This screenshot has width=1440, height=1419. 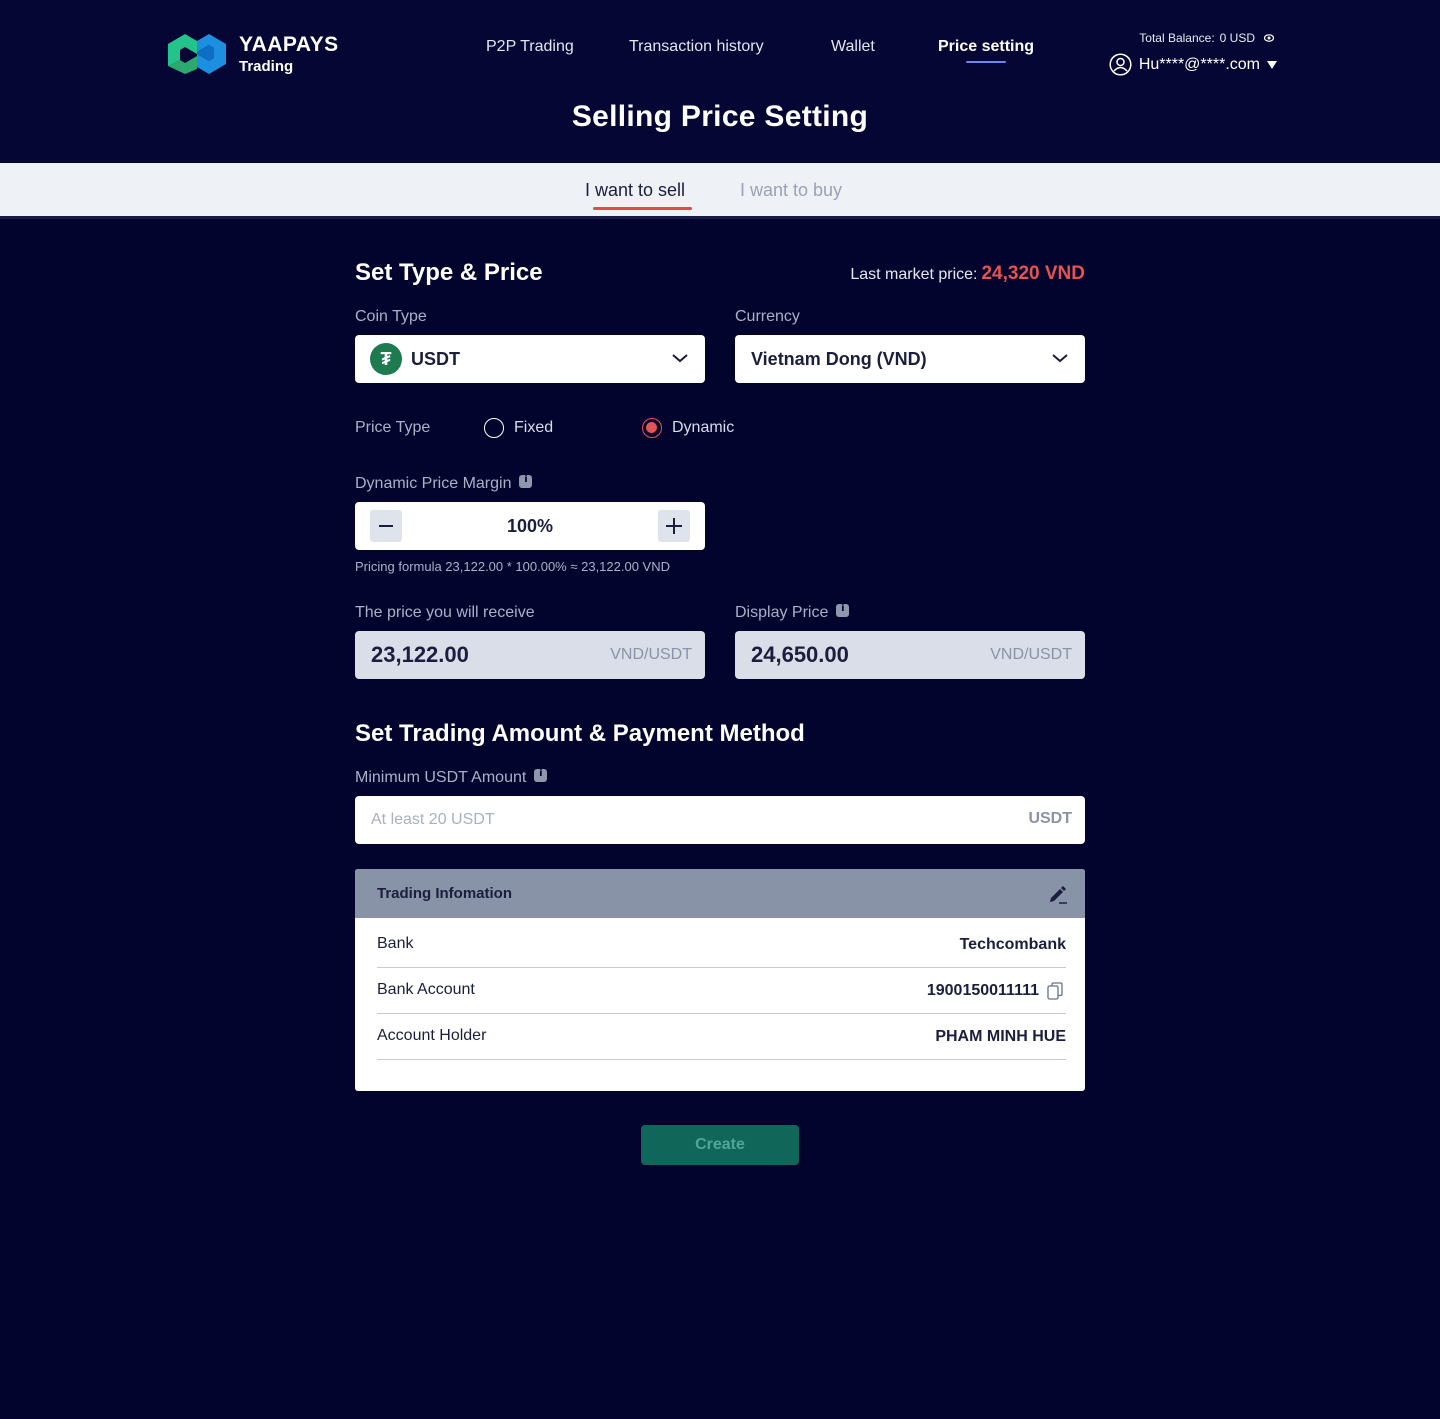 What do you see at coordinates (494, 428) in the screenshot?
I see `radio-fixed-circle` at bounding box center [494, 428].